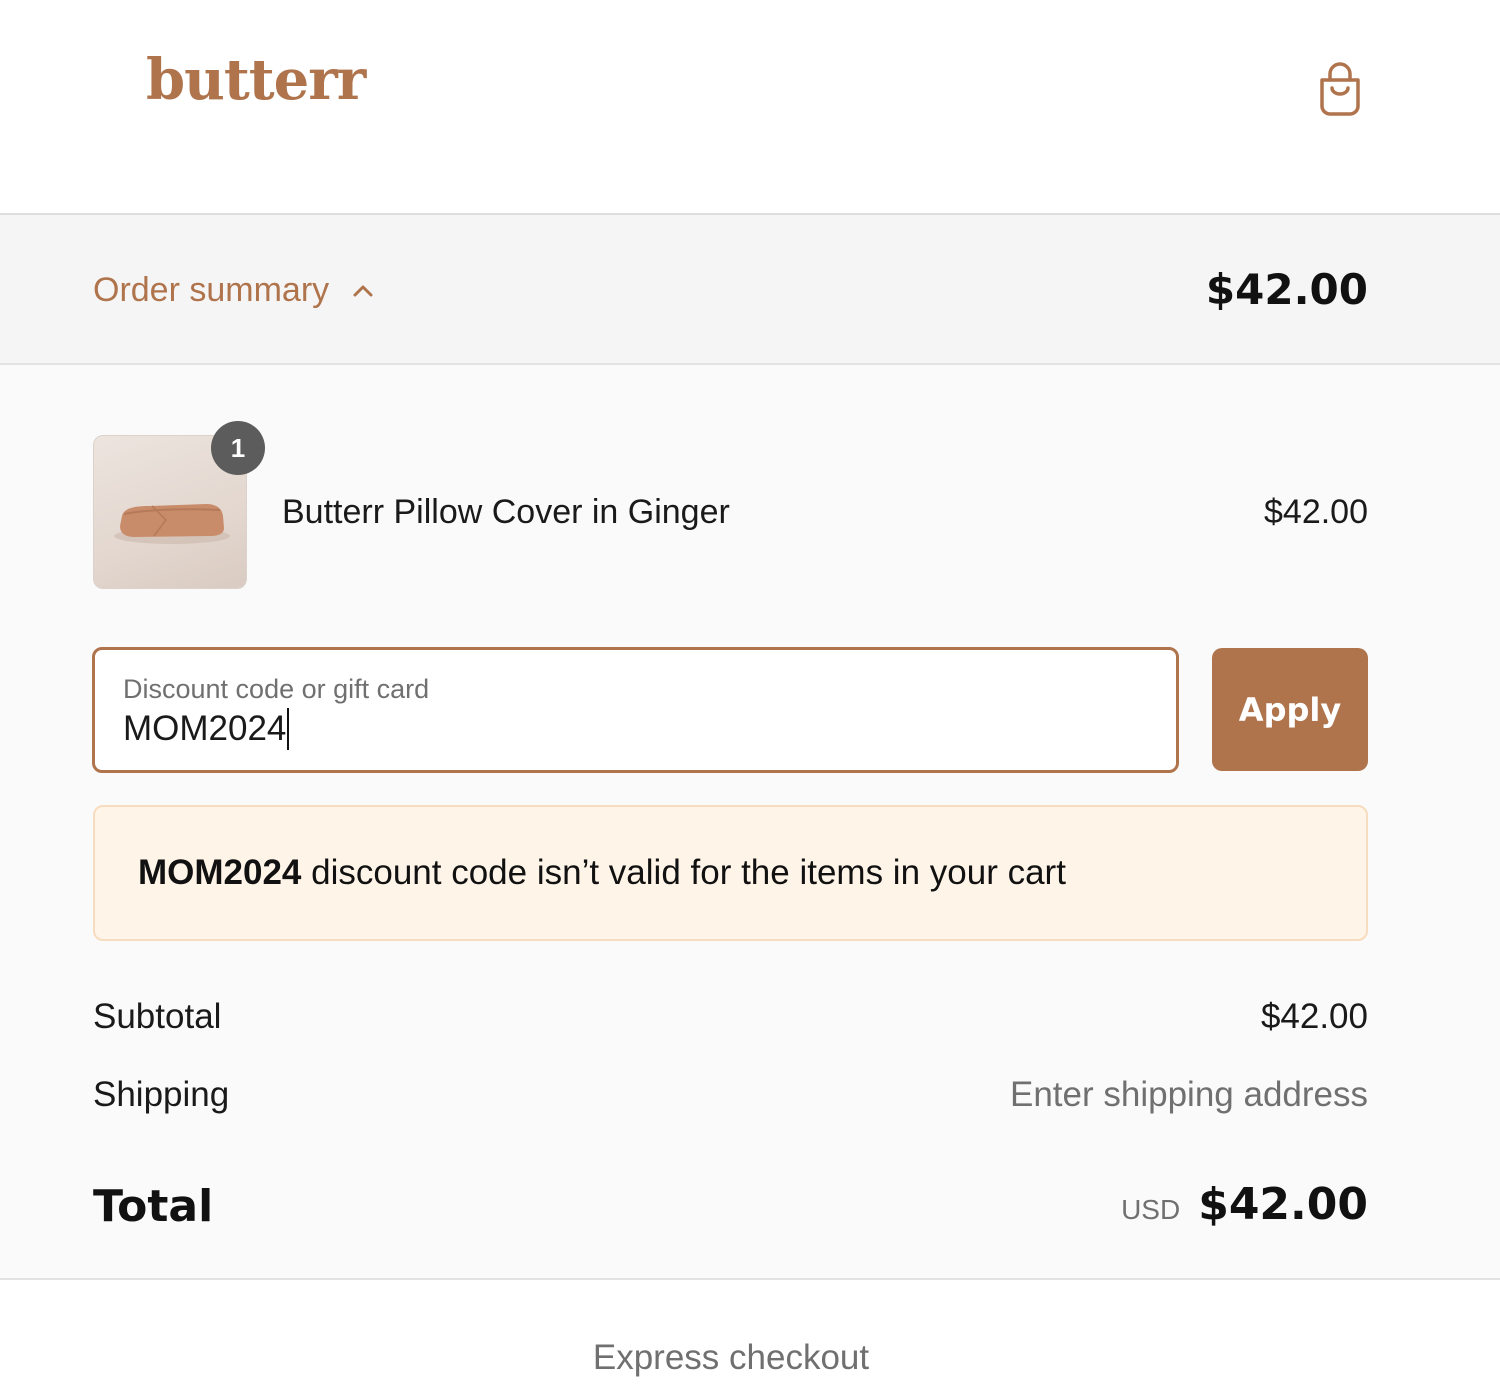 The height and width of the screenshot is (1386, 1500). I want to click on brand-logo: butterr, so click(256, 80).